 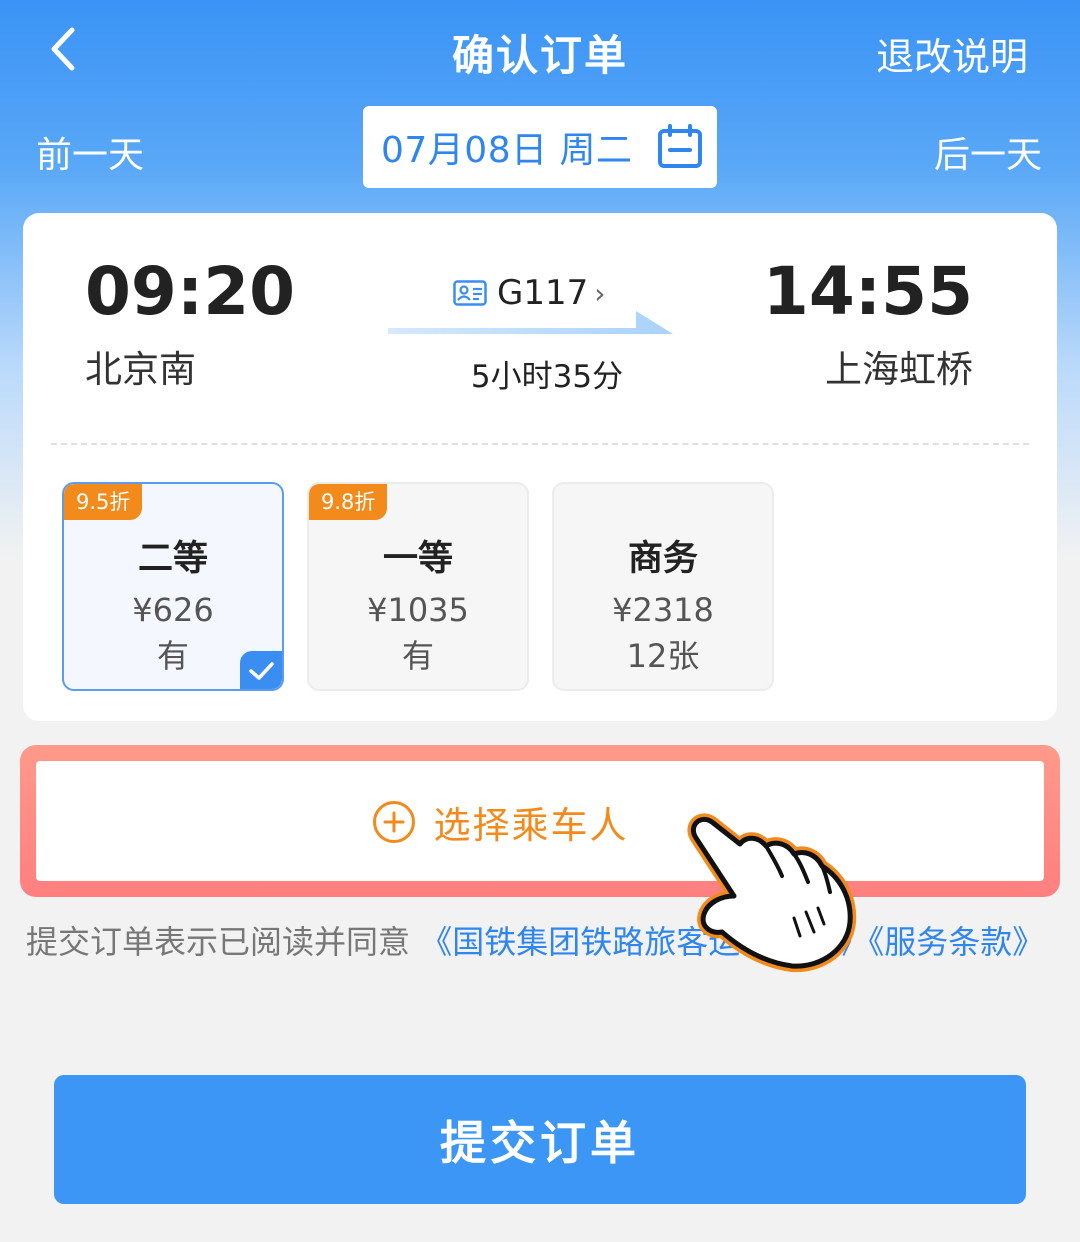 I want to click on id-card-icon, so click(x=470, y=293).